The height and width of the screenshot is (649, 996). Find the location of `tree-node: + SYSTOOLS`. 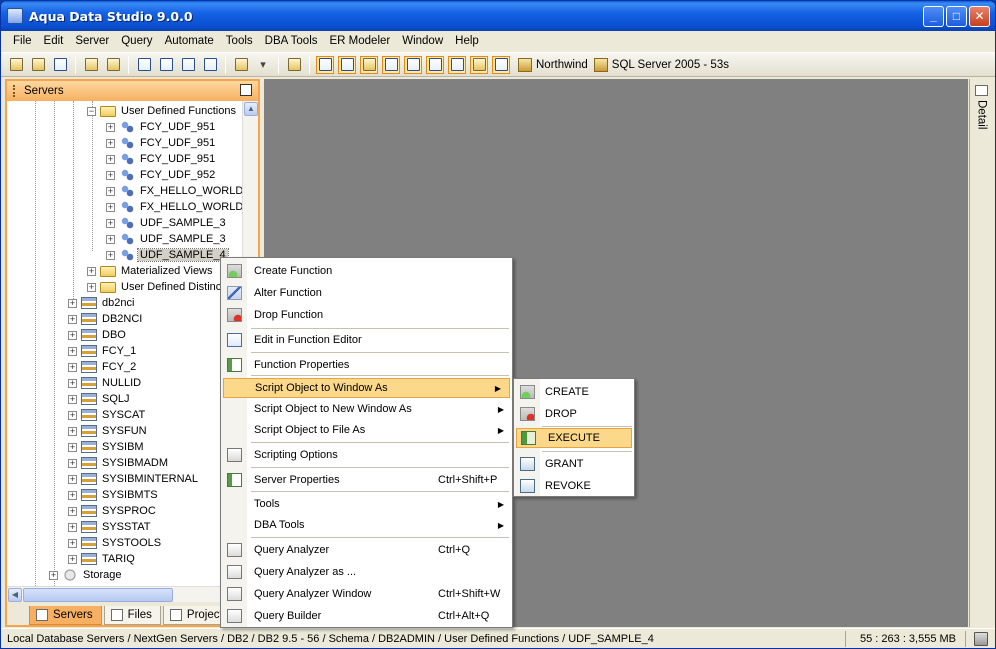

tree-node: + SYSTOOLS is located at coordinates (115, 543).